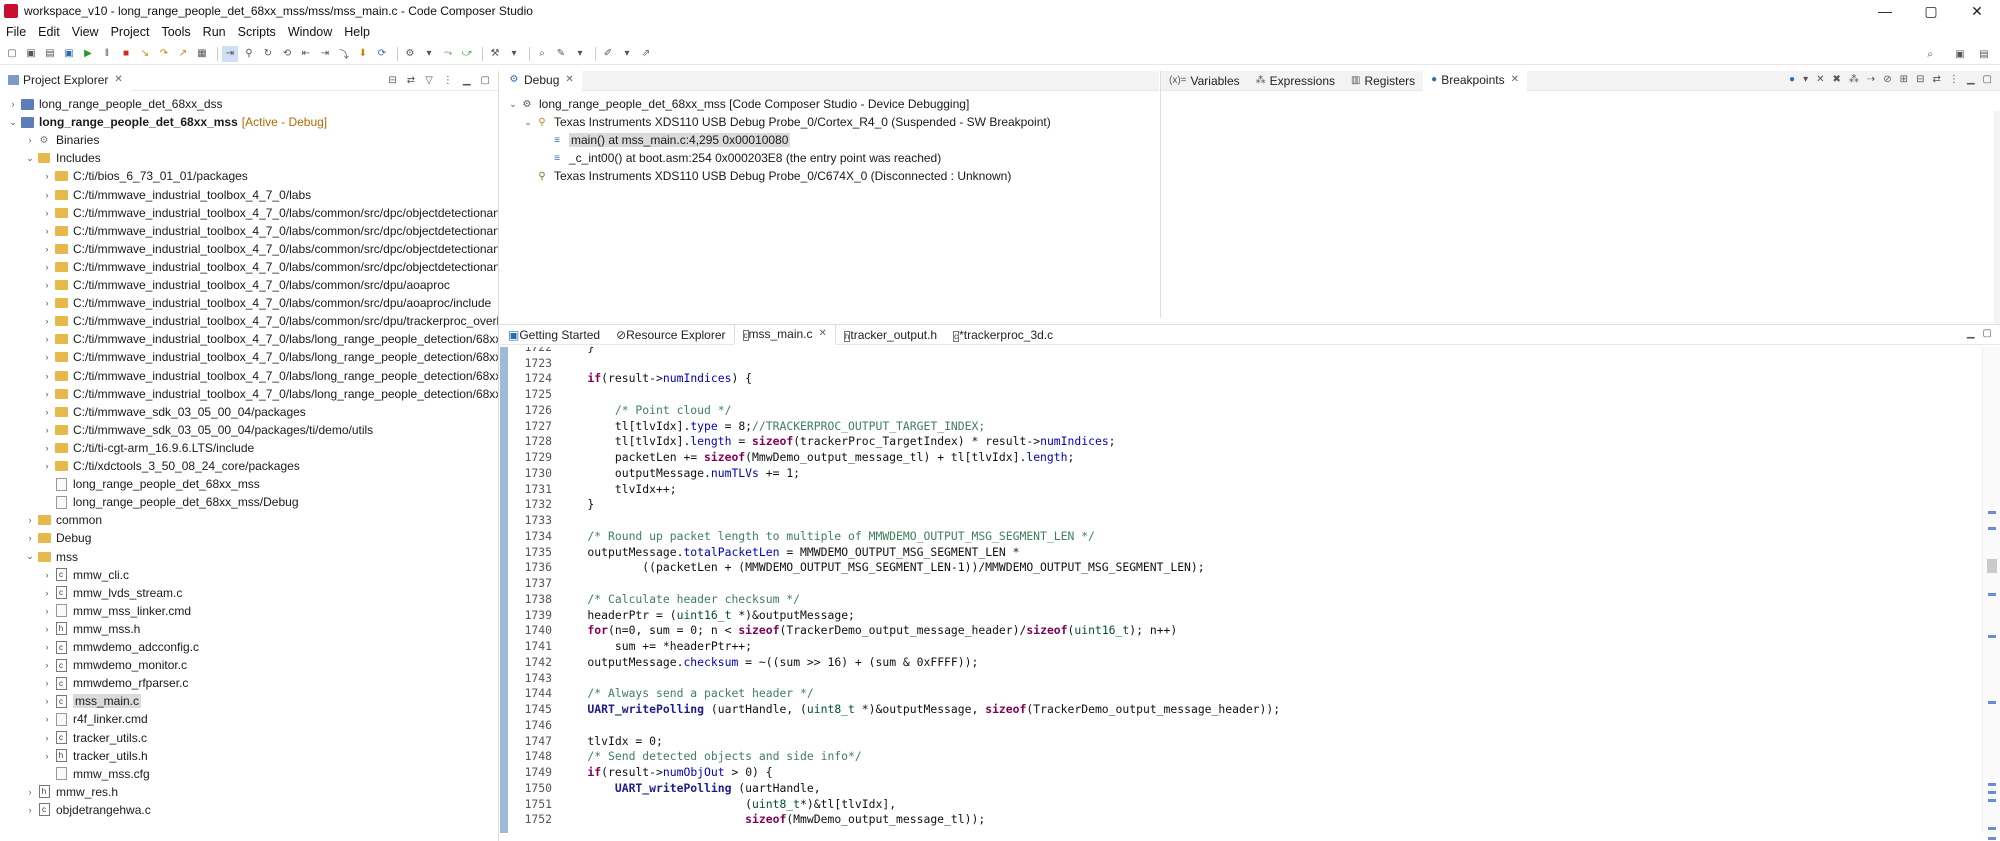 The image size is (2000, 841). I want to click on tree-item: › long_range_people_det_68xx_dss, so click(115, 104).